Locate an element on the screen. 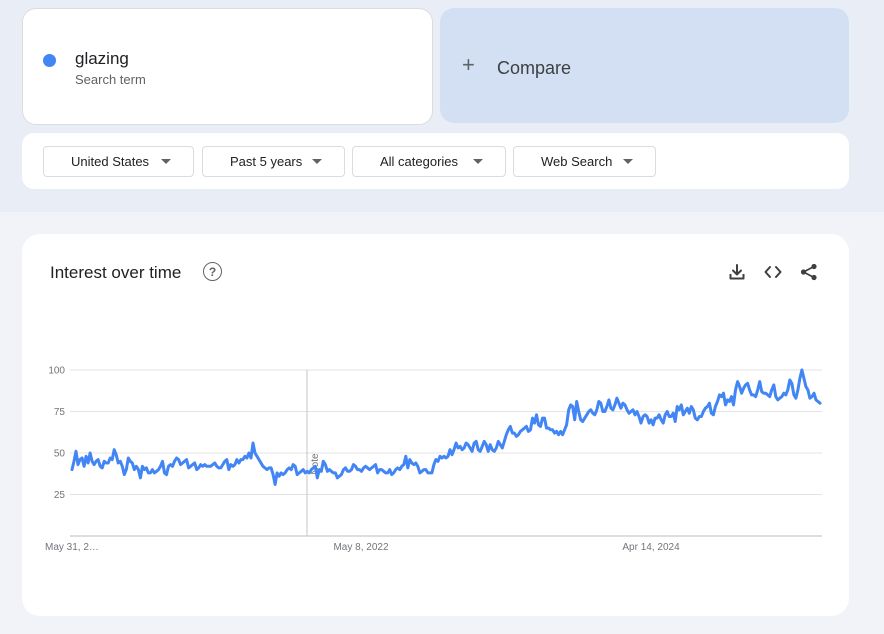 This screenshot has height=634, width=884. filter-search-type-dropdown: Web Search is located at coordinates (584, 161).